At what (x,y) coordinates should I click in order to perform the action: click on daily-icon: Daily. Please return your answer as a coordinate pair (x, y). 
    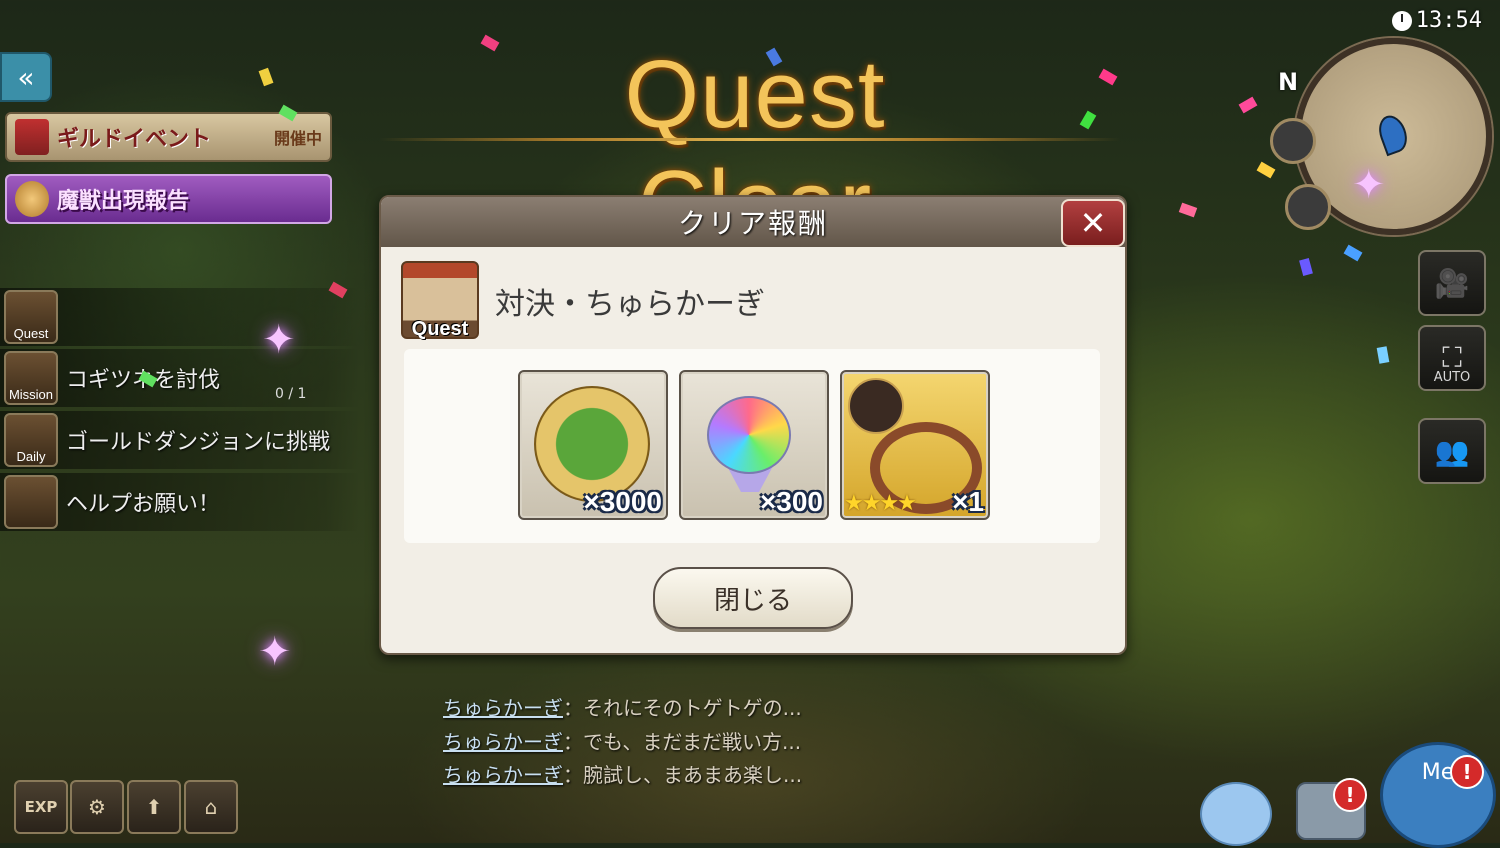
    Looking at the image, I should click on (31, 440).